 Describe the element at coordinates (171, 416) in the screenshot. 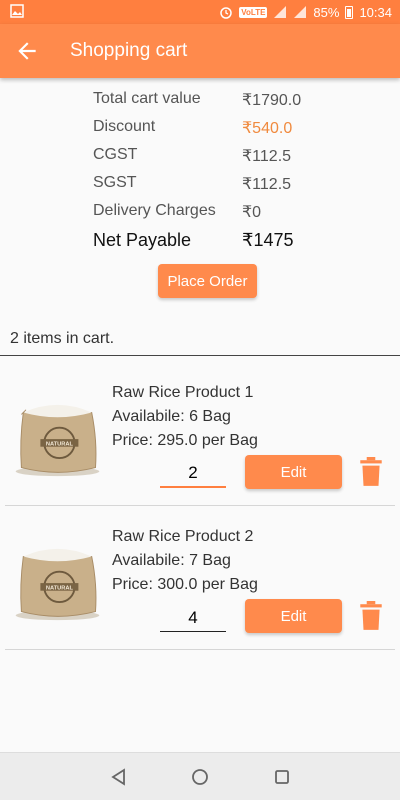

I see `item-availability: Availabile: 6 Bag` at that location.